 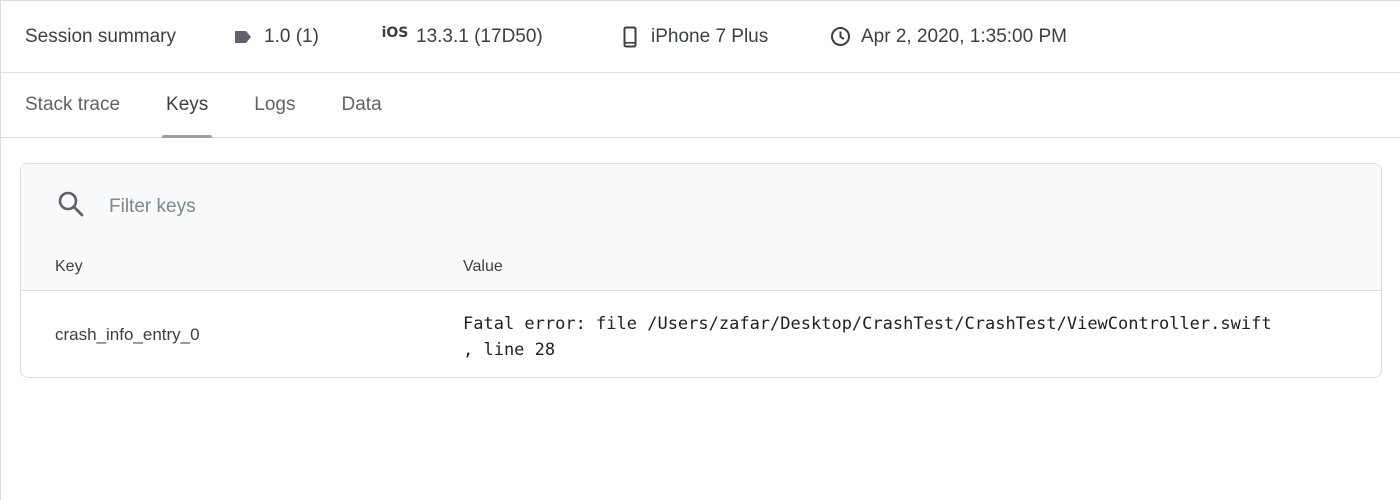 I want to click on tab-logs: Logs, so click(x=274, y=105).